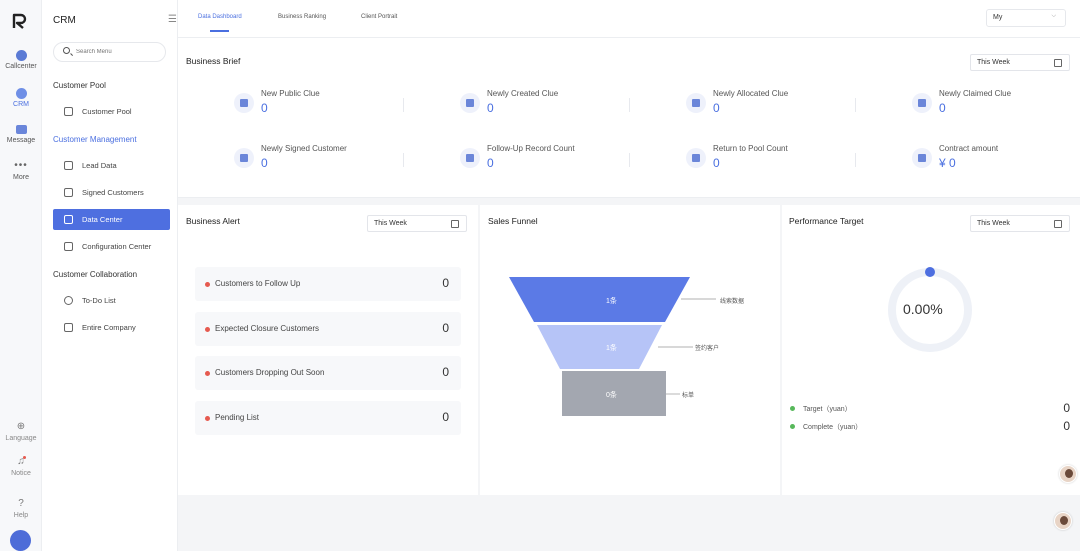  I want to click on rail-language: ⊕ Language, so click(21, 431).